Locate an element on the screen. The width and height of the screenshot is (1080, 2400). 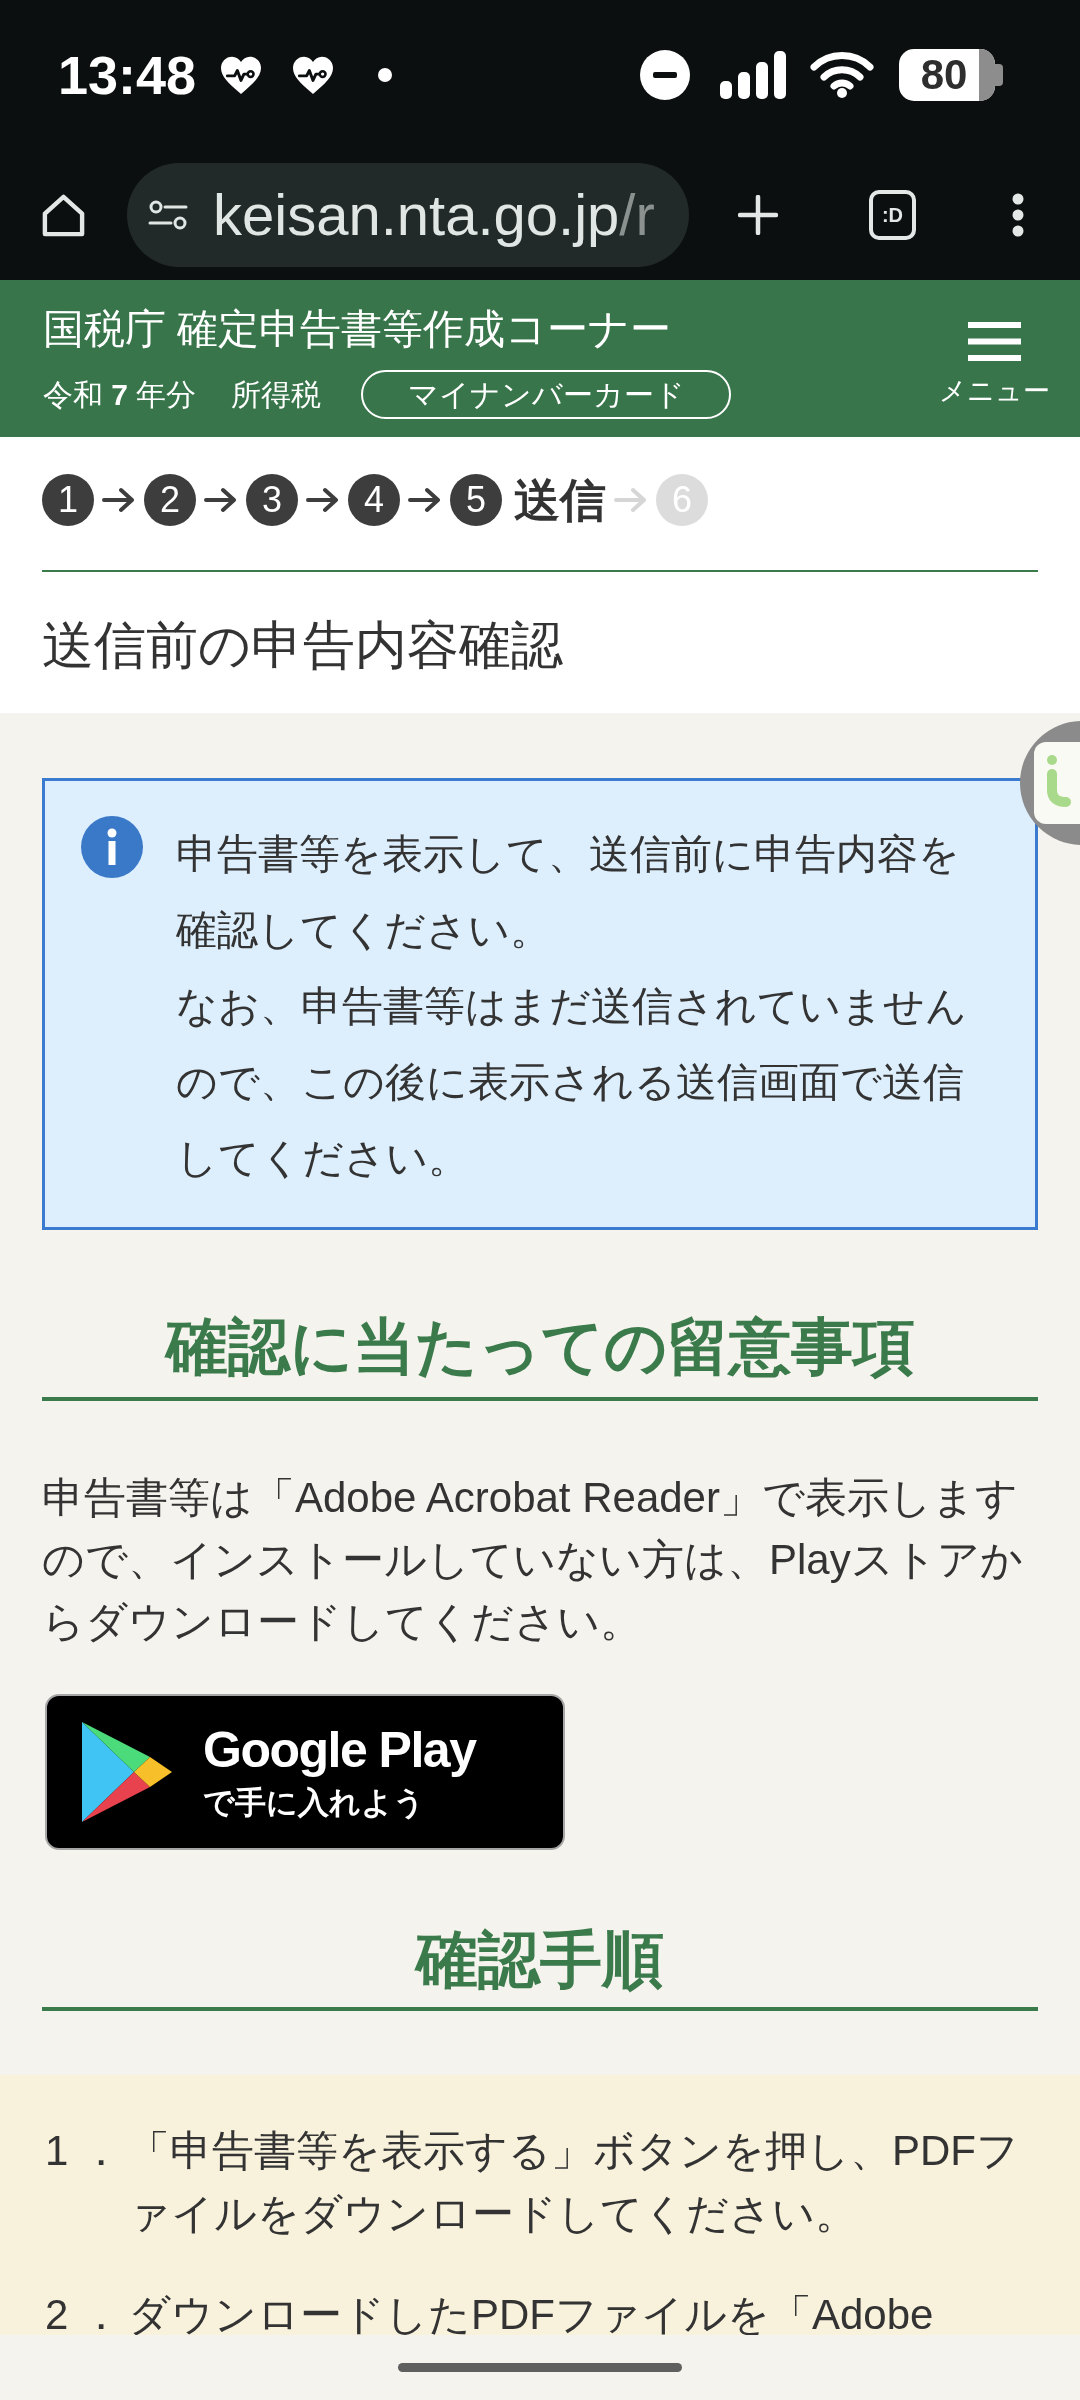
step-number: 4 is located at coordinates (374, 500).